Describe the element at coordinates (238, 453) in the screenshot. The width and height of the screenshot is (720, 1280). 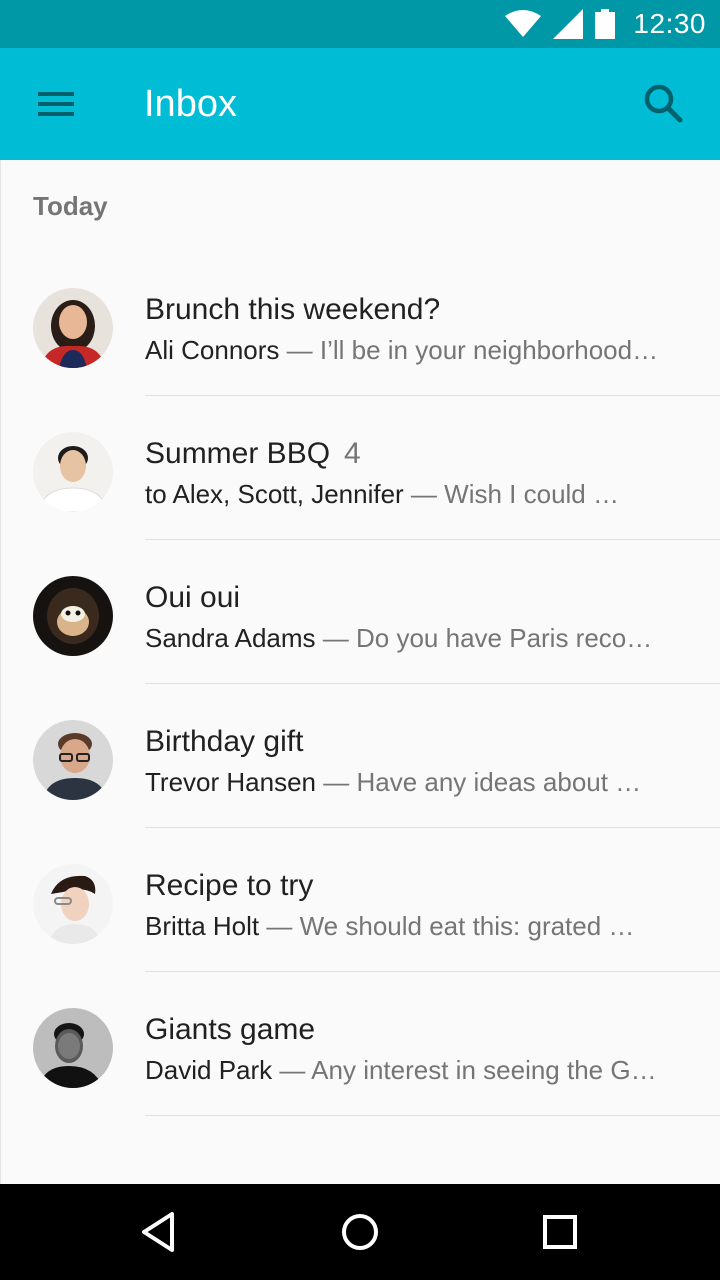
I see `message-subject: Summer BBQ` at that location.